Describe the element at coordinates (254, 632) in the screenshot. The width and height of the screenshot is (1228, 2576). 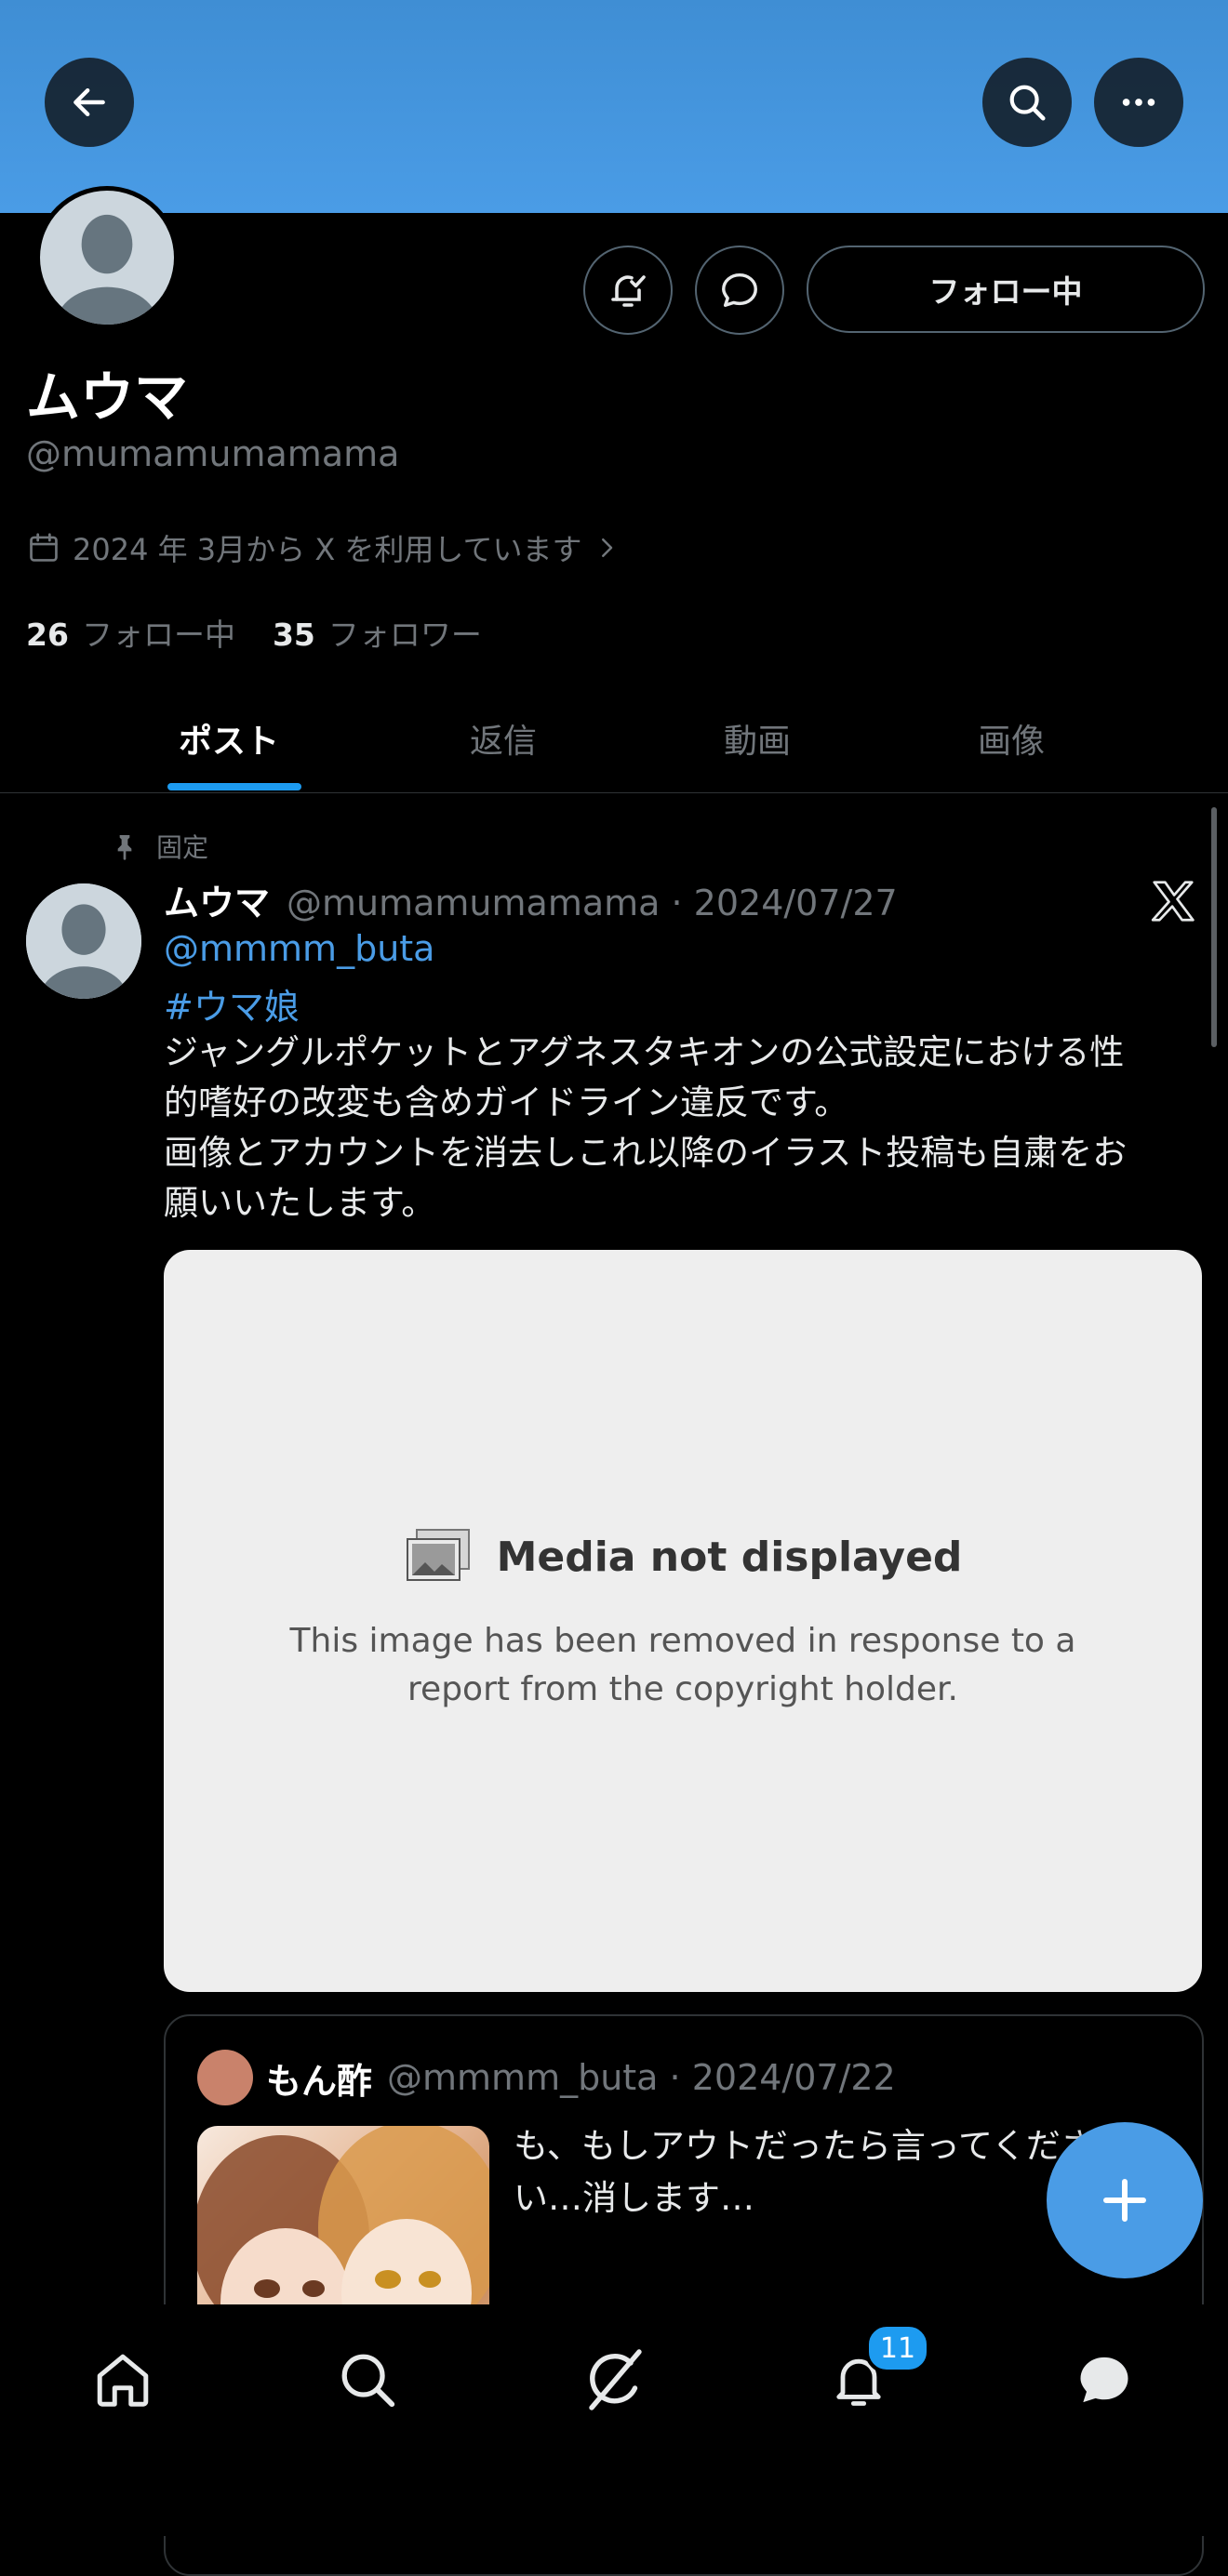
I see `follow-stats: 26 フォロー中 35 フォロワー` at that location.